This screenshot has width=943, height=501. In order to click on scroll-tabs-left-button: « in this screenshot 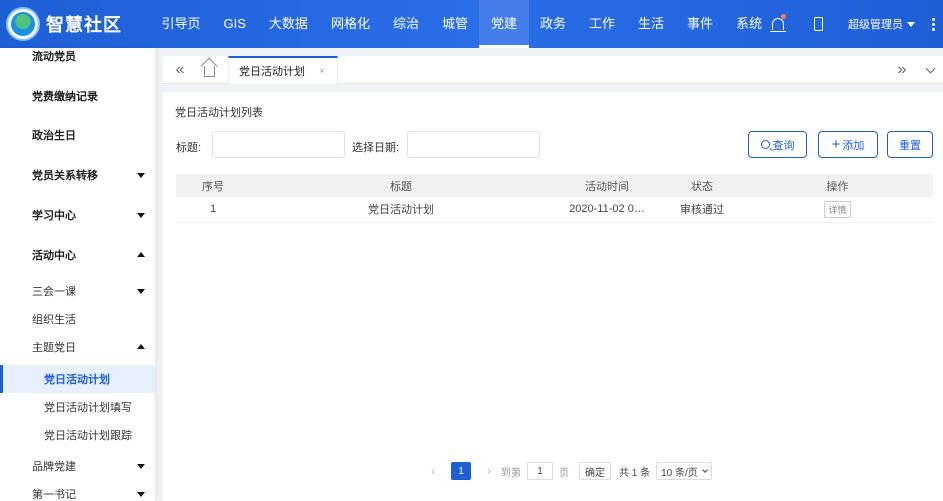, I will do `click(180, 70)`.